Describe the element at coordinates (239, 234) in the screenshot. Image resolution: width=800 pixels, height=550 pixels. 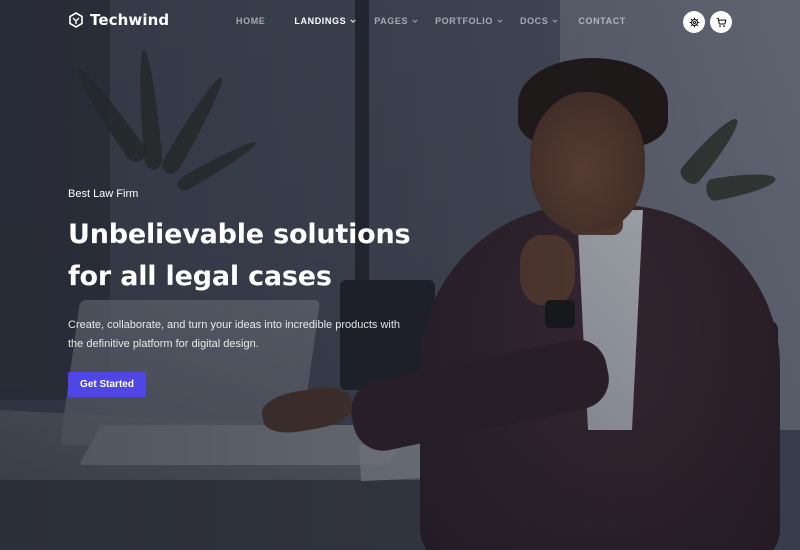
I see `hero-title-line: Unbelievable solutions` at that location.